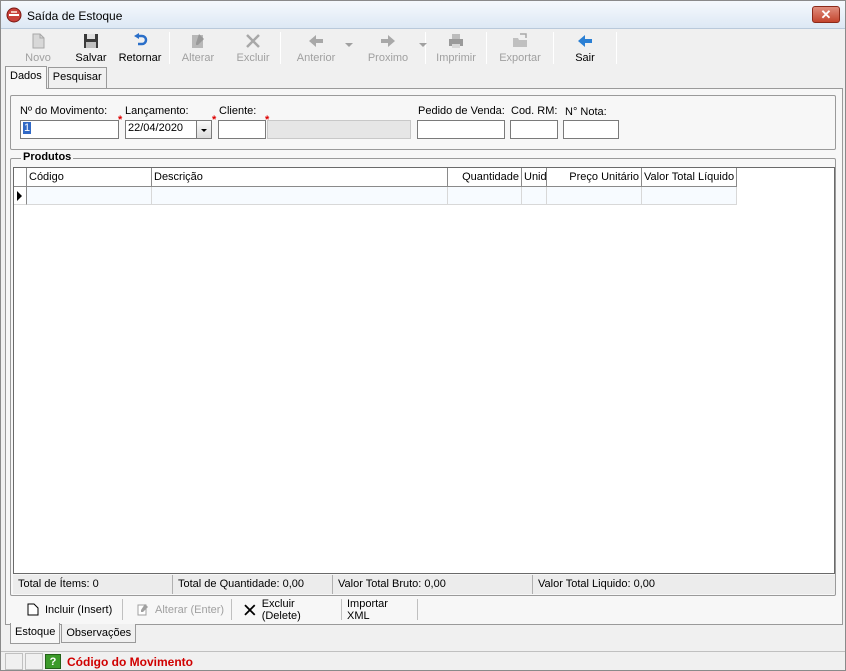 Image resolution: width=846 pixels, height=671 pixels. Describe the element at coordinates (38, 41) in the screenshot. I see `new-document-icon` at that location.